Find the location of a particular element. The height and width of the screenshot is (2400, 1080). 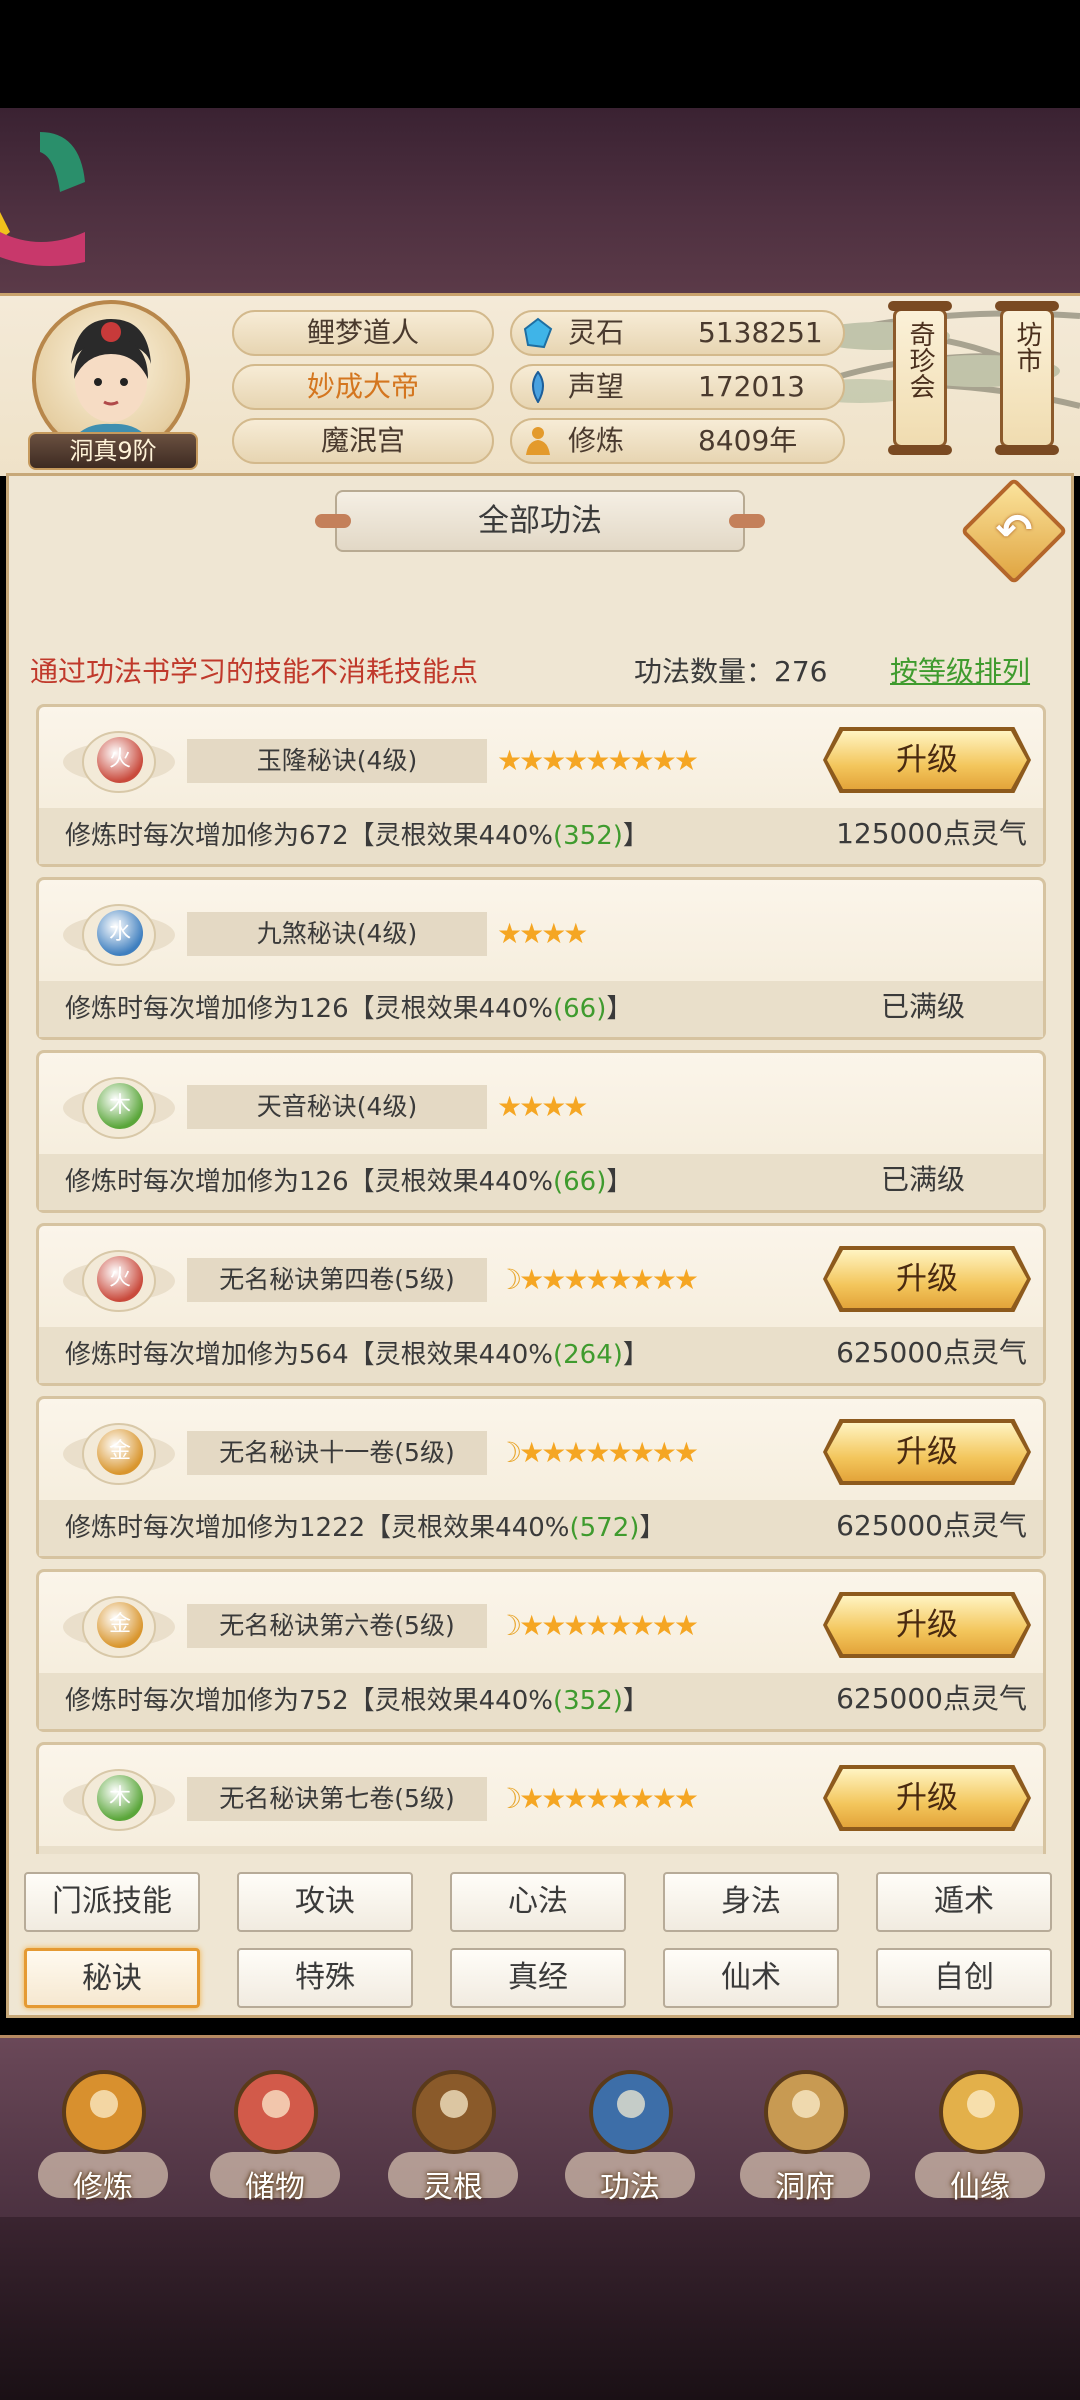

nav-label: 洞府 is located at coordinates (805, 2187).